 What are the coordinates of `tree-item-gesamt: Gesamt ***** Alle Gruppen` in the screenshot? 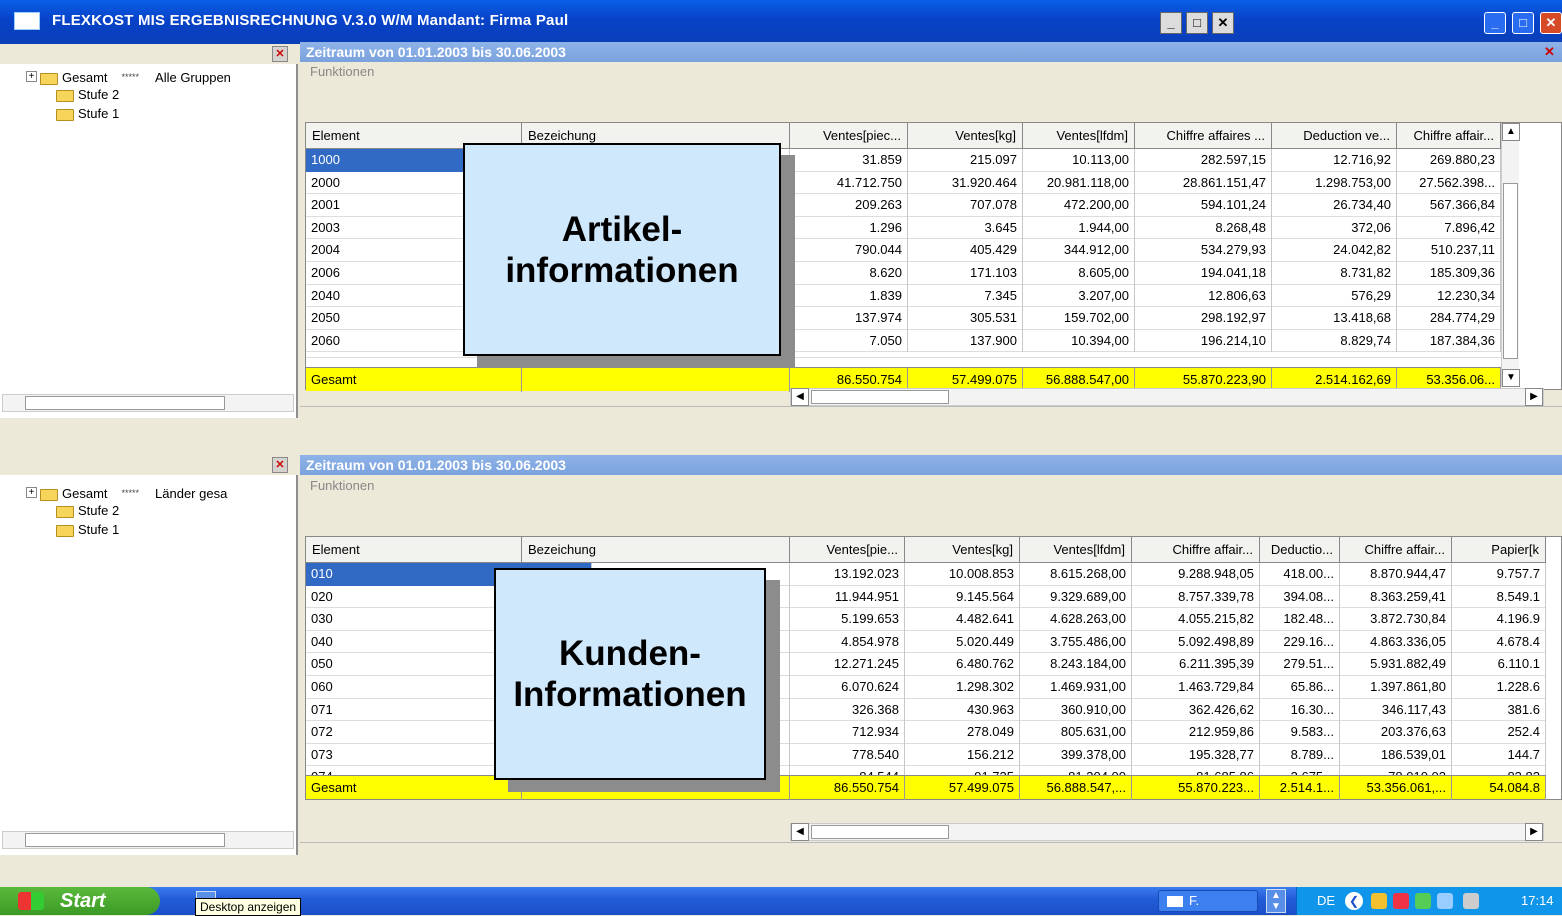 It's located at (168, 77).